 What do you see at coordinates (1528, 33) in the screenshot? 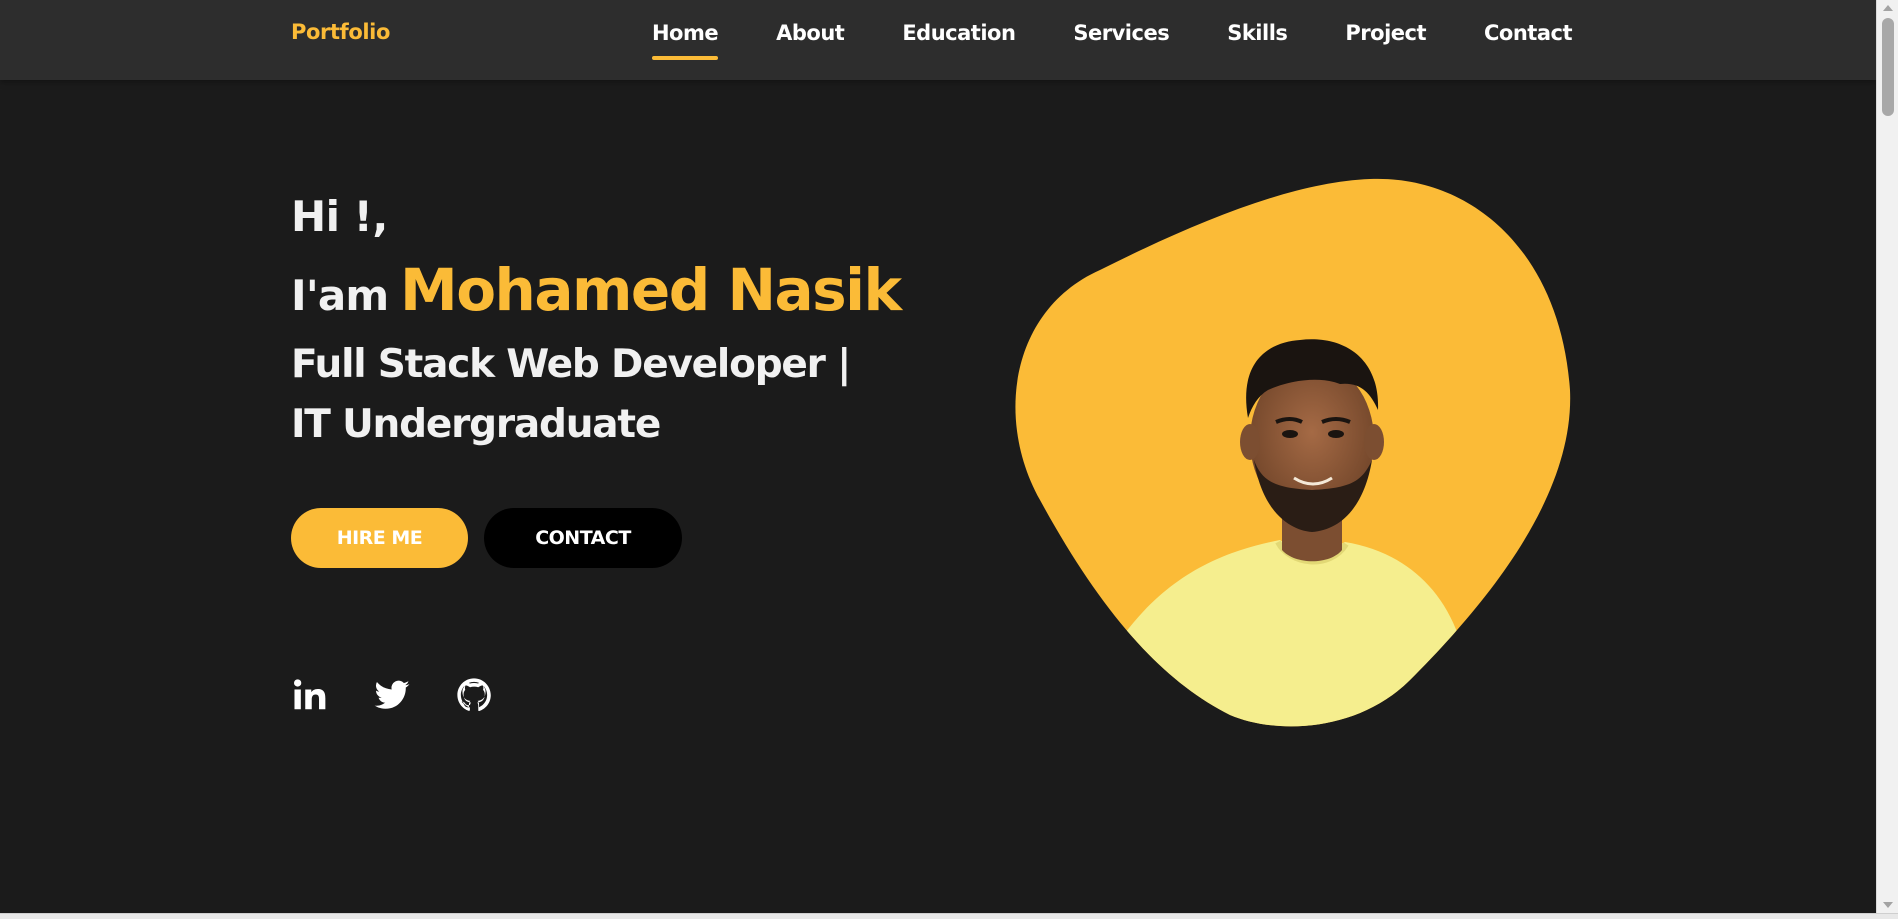
I see `nav-link-contact: Contact` at bounding box center [1528, 33].